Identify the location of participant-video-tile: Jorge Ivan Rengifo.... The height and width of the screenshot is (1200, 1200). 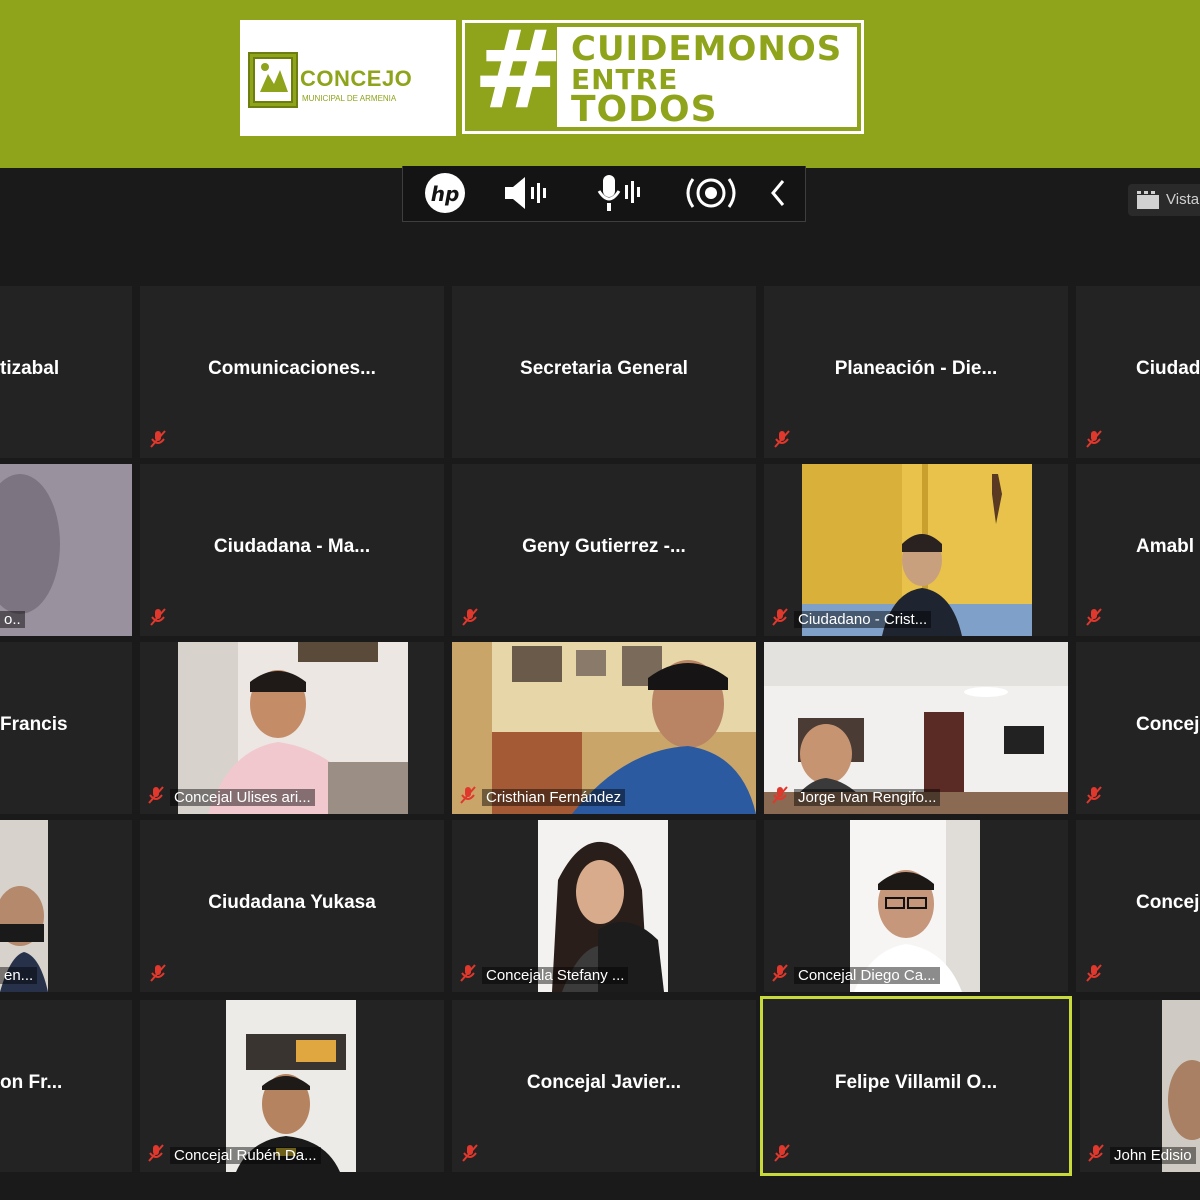
(916, 728).